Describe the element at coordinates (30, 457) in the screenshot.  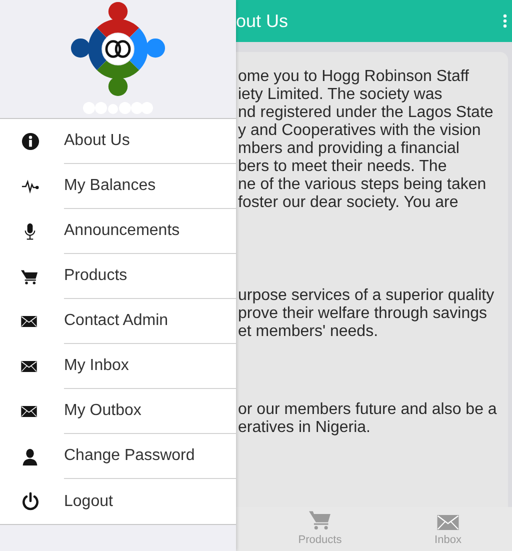
I see `person-icon` at that location.